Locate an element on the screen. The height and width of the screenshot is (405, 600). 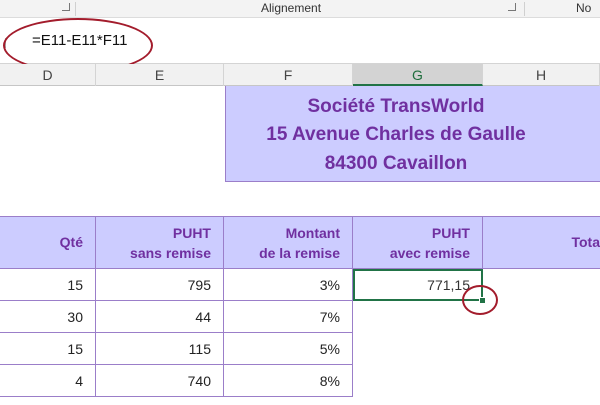
company-name: Société TransWorld is located at coordinates (396, 106).